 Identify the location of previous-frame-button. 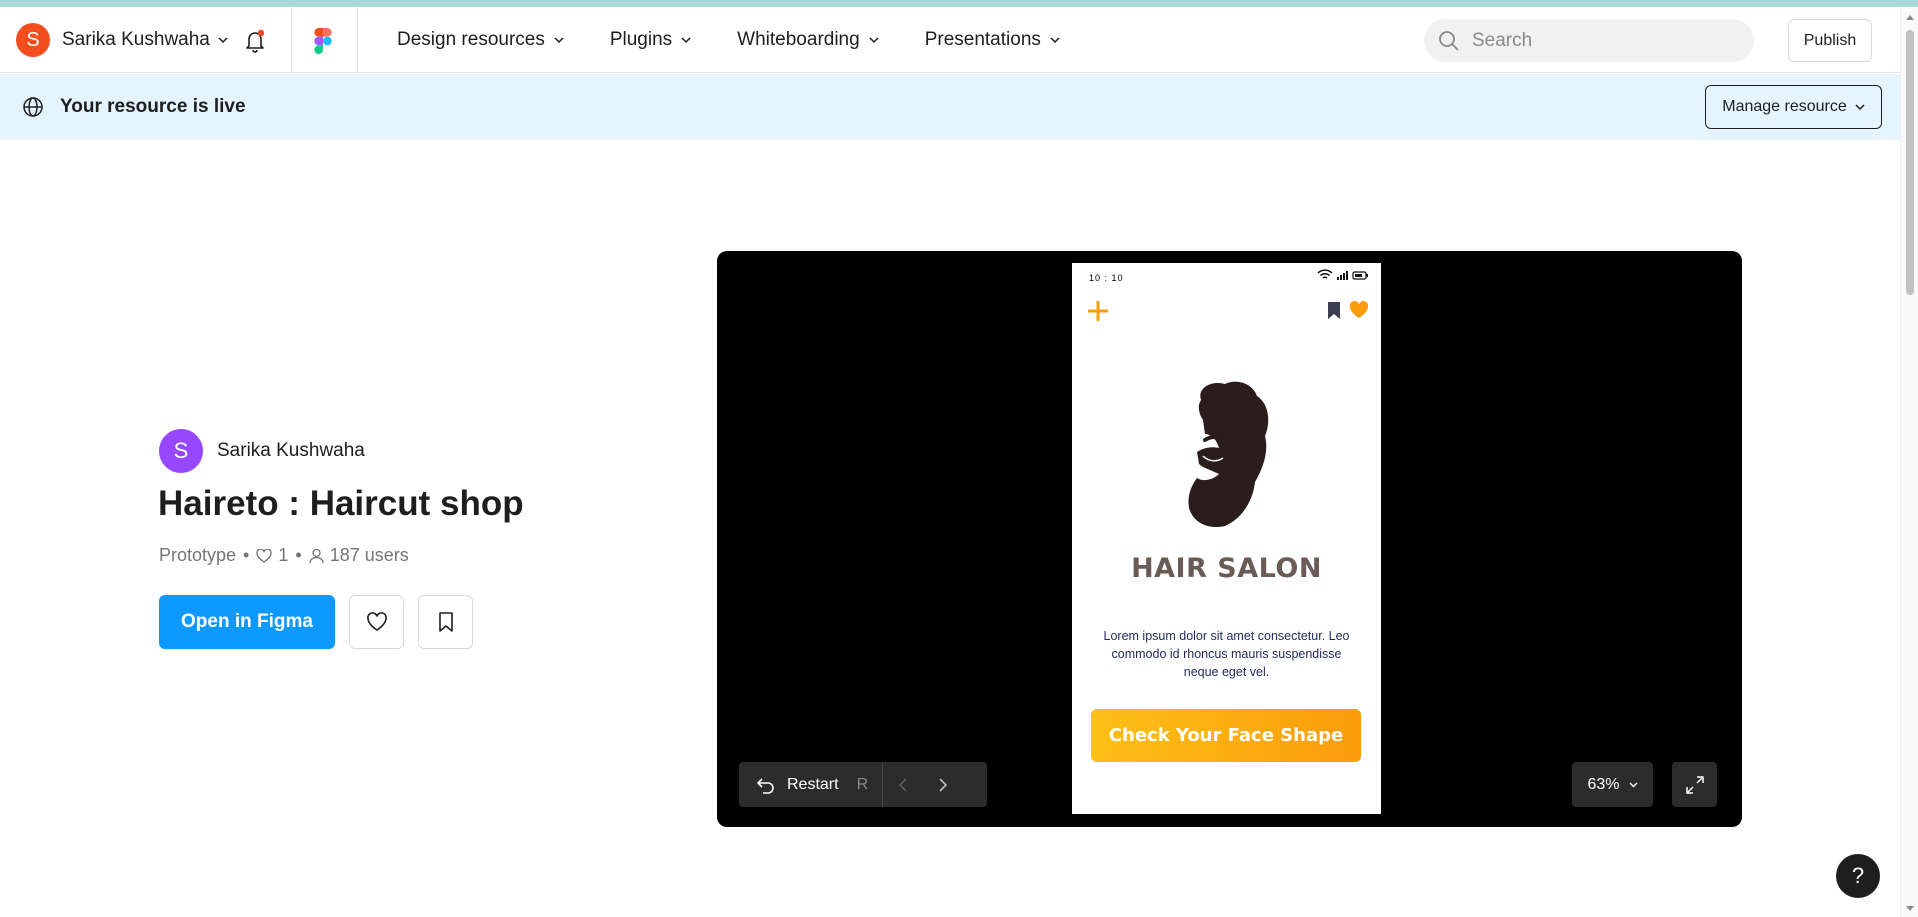
(903, 784).